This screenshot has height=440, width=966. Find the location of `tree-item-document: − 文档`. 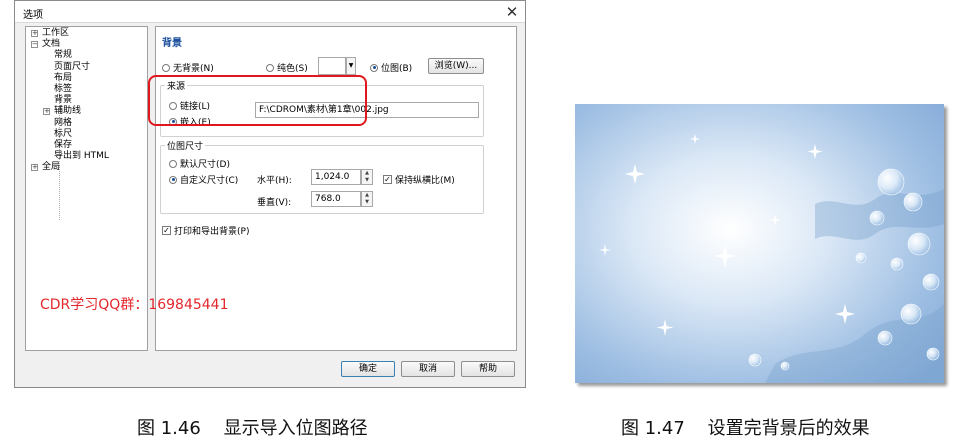

tree-item-document: − 文档 is located at coordinates (86, 44).